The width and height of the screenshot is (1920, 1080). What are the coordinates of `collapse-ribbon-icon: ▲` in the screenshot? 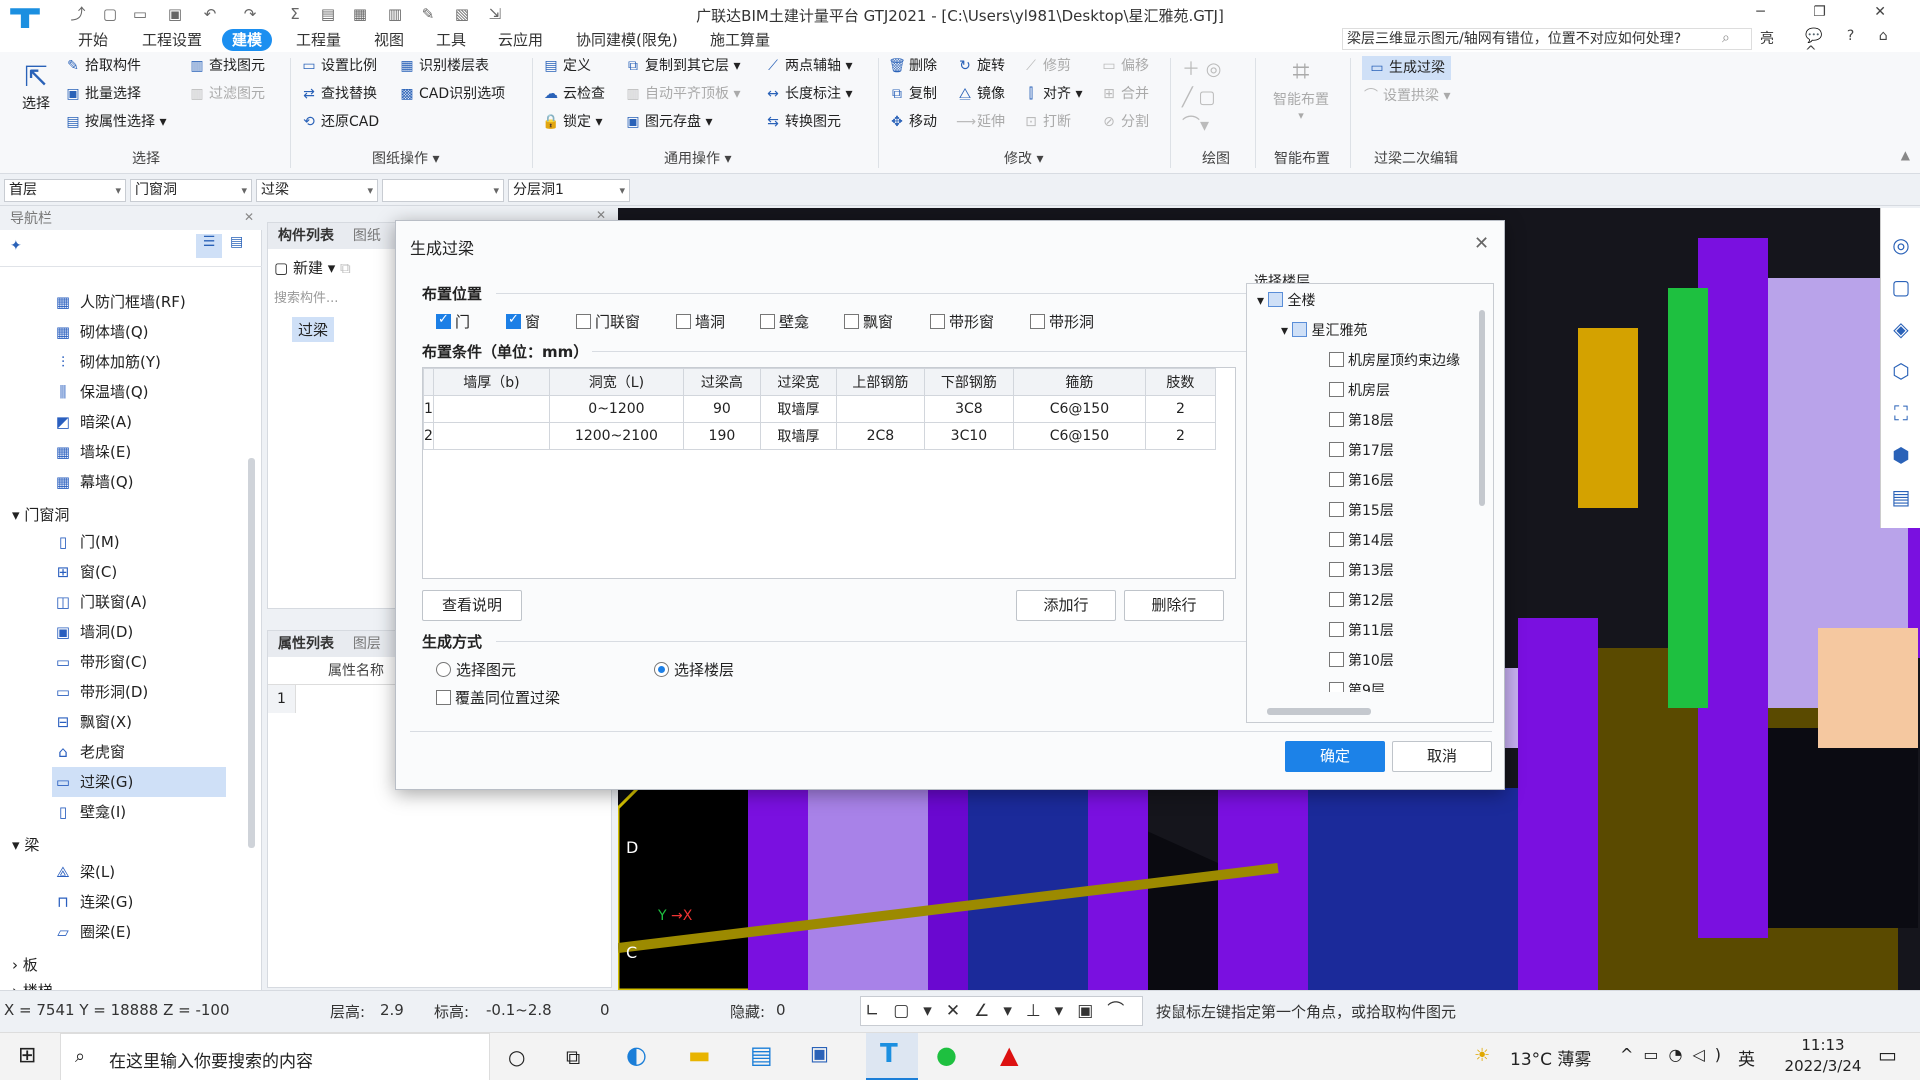 It's located at (1905, 155).